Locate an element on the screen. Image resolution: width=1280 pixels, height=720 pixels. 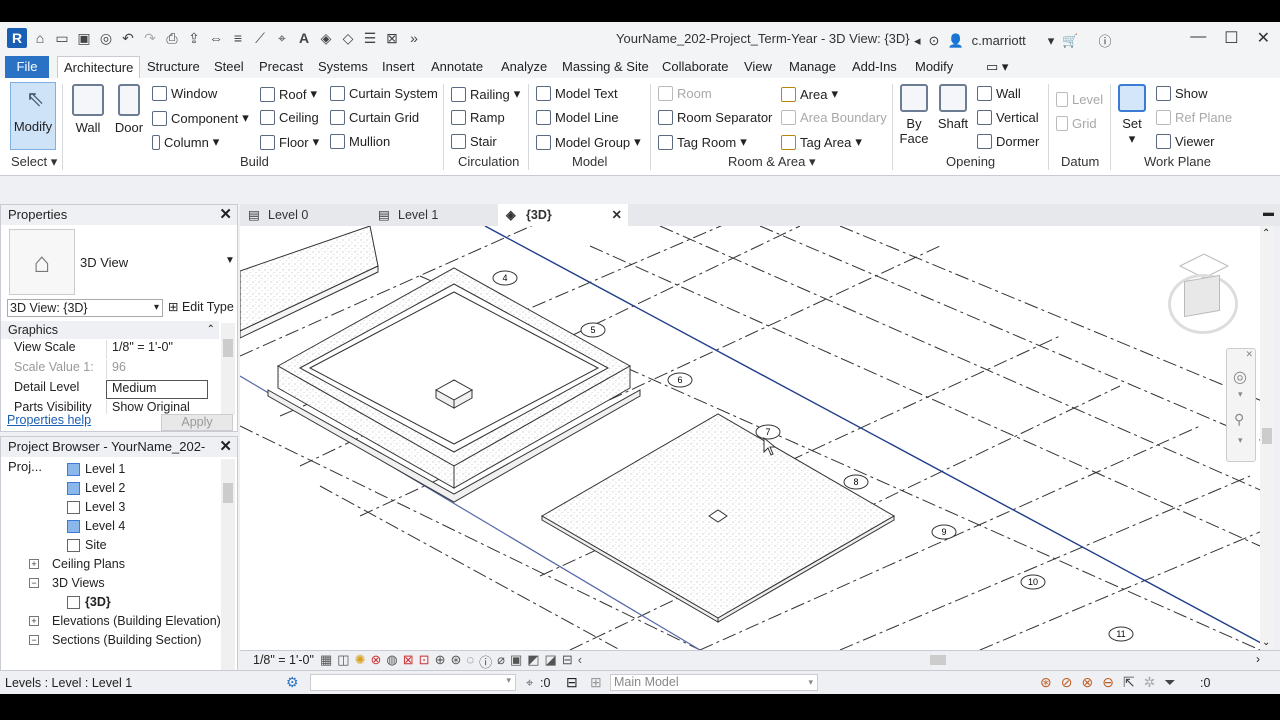
reveal-constraints-icon: ⊟ is located at coordinates (567, 661).